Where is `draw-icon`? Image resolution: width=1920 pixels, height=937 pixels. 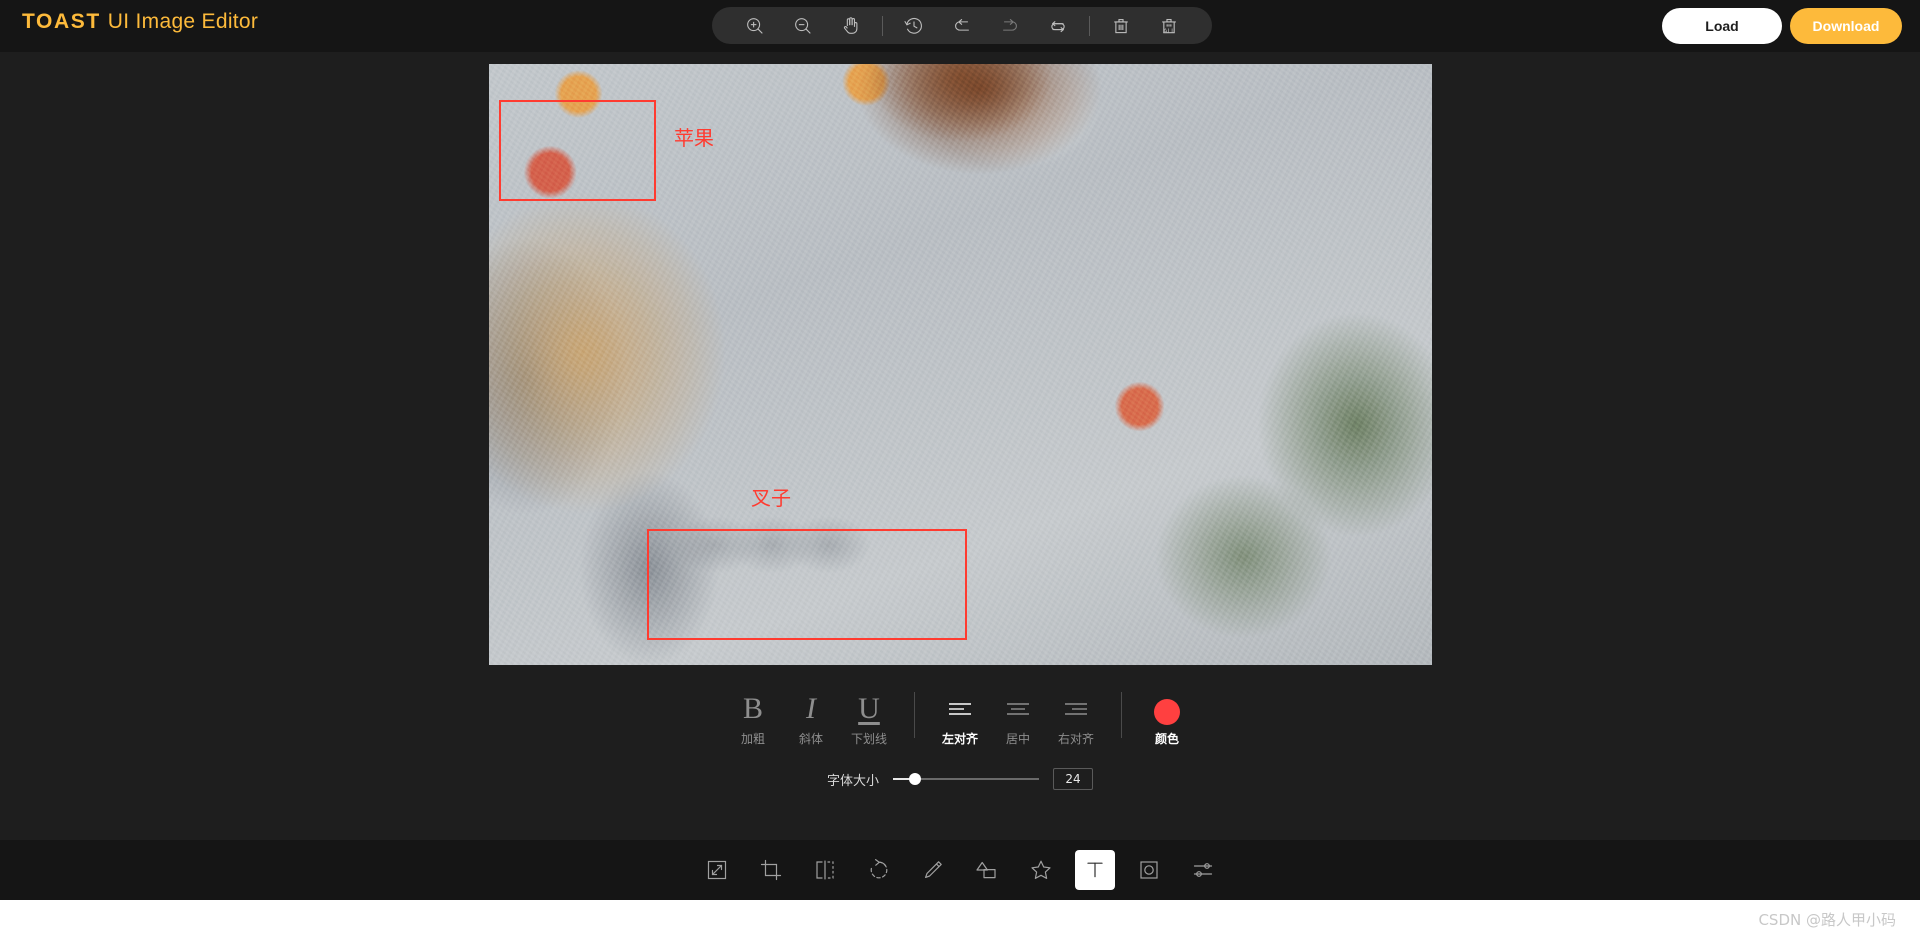 draw-icon is located at coordinates (933, 870).